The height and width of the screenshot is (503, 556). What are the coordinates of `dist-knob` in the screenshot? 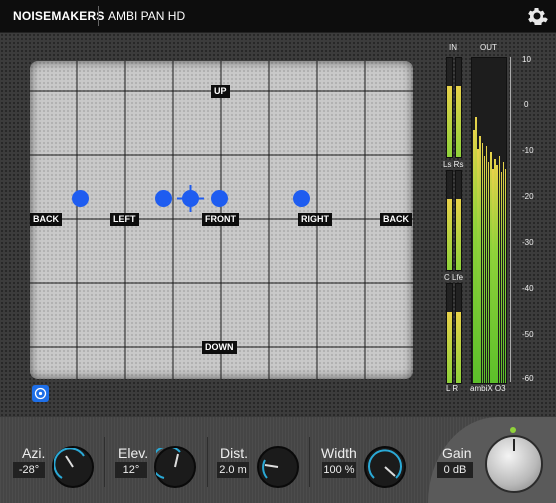 It's located at (278, 467).